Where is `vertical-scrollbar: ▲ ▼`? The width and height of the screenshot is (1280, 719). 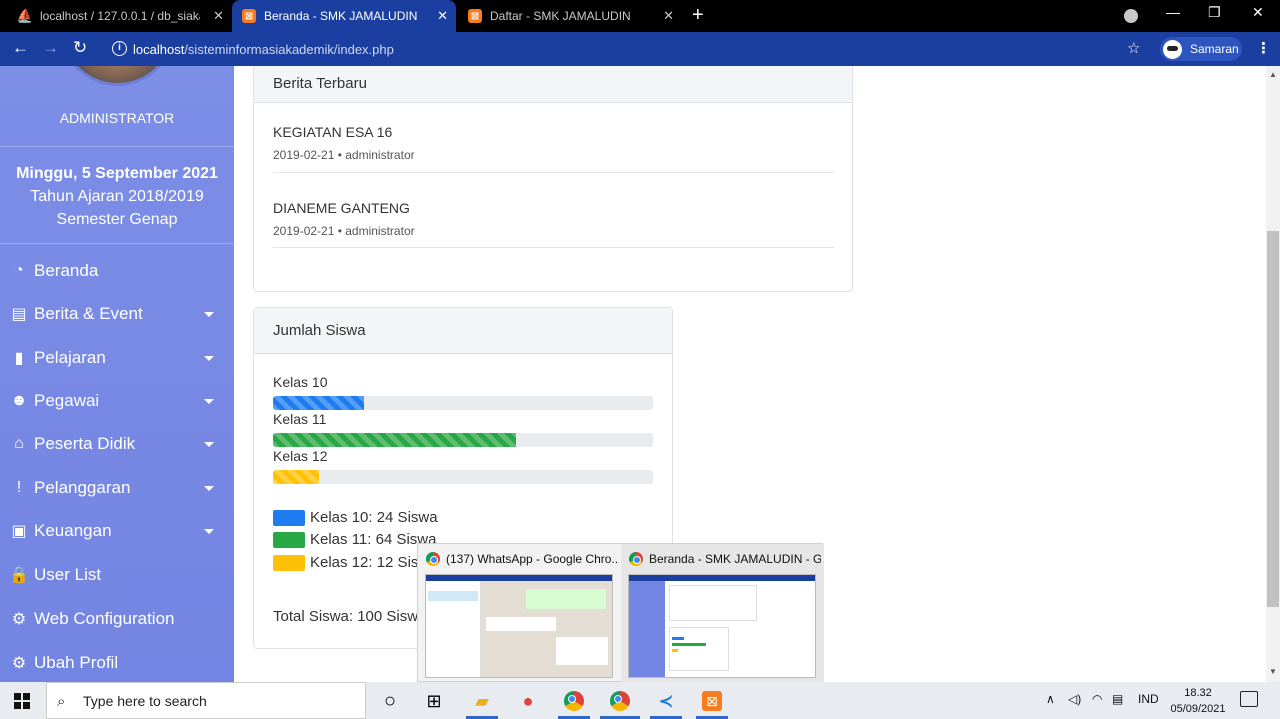
vertical-scrollbar: ▲ ▼ is located at coordinates (1273, 374).